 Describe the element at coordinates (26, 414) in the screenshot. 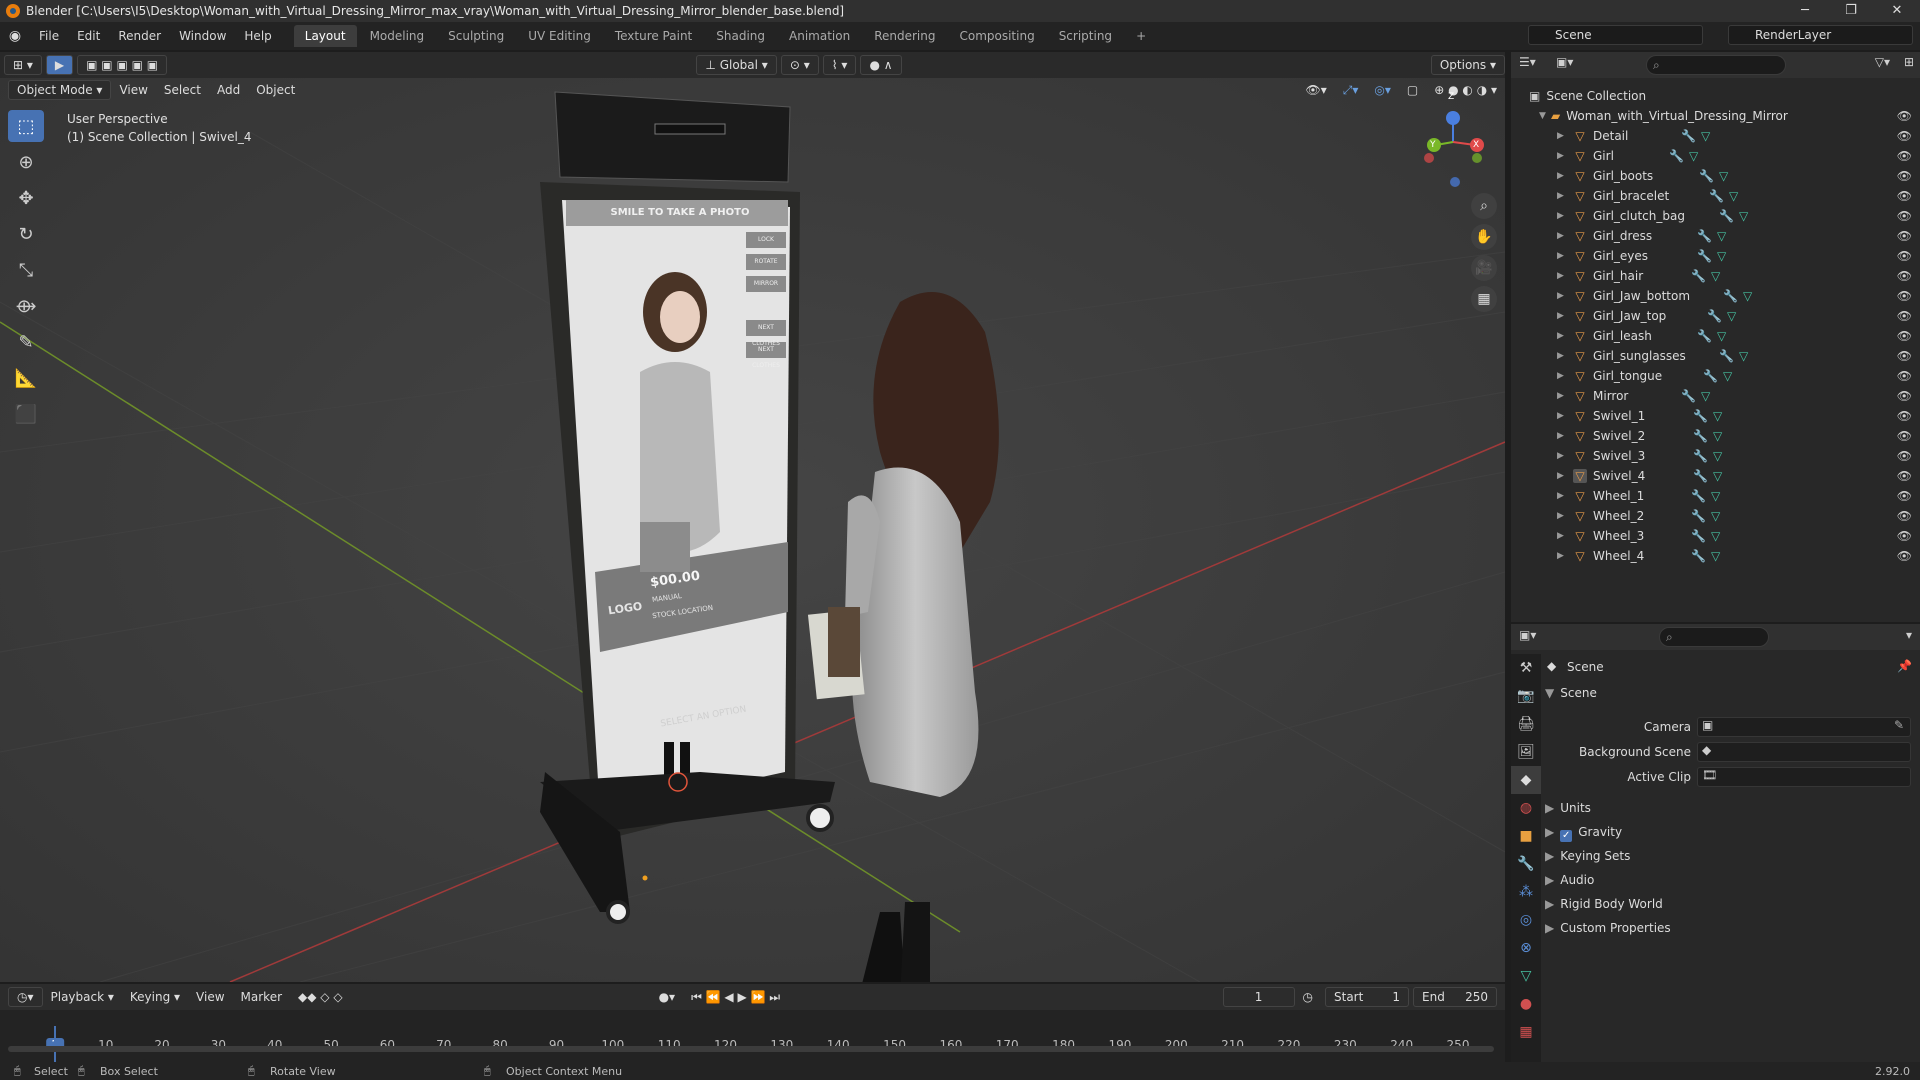

I see `add-cube-tool-icon: ⬛` at that location.